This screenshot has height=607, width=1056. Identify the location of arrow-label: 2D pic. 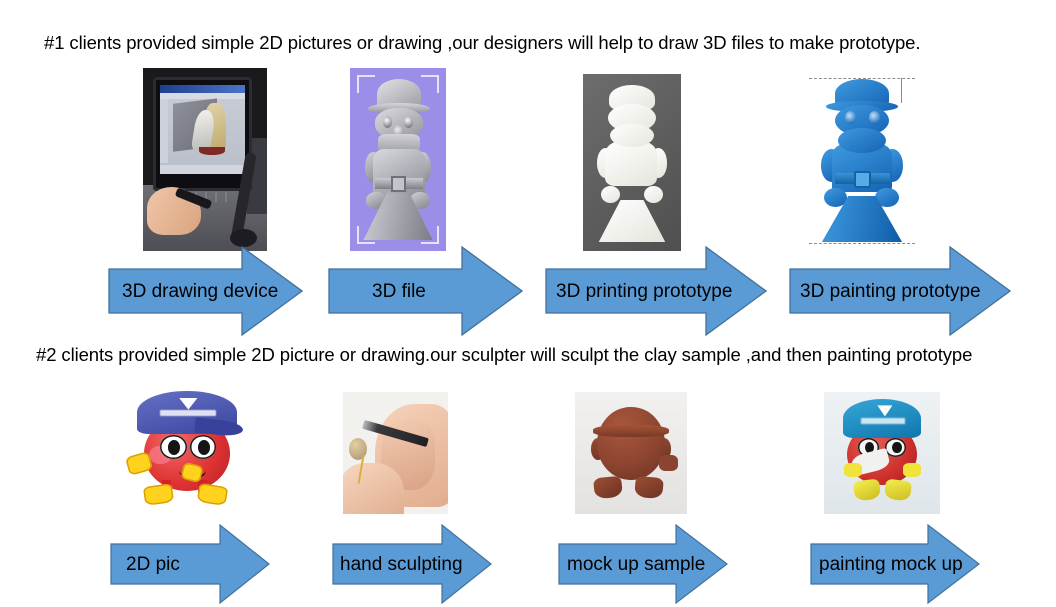
(153, 564).